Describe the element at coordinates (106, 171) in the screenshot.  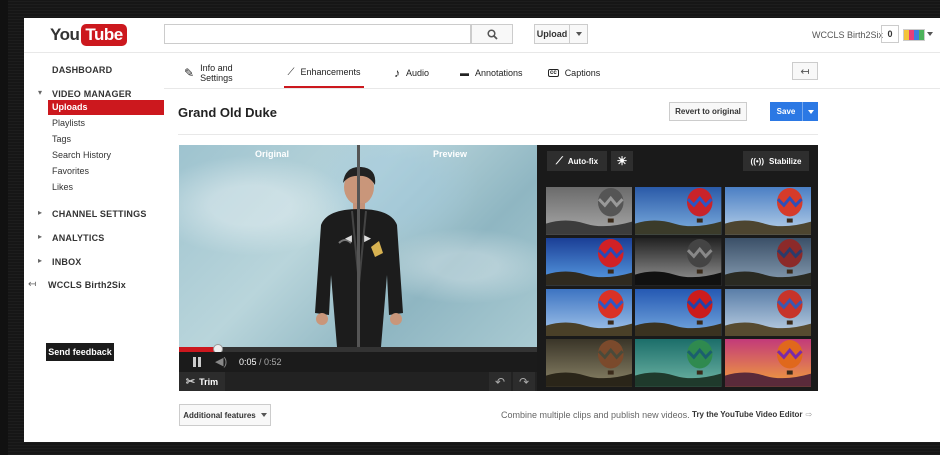
I see `sidebar-item-favorites: Favorites` at that location.